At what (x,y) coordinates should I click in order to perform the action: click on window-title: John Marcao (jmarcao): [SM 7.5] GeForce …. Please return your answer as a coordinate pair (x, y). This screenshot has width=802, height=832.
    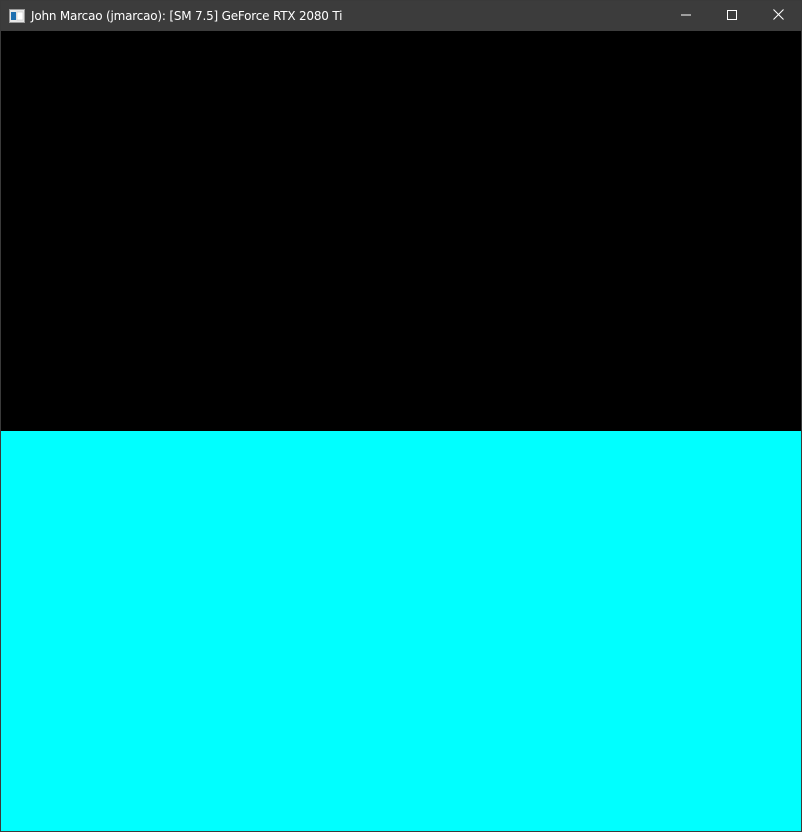
    Looking at the image, I should click on (187, 16).